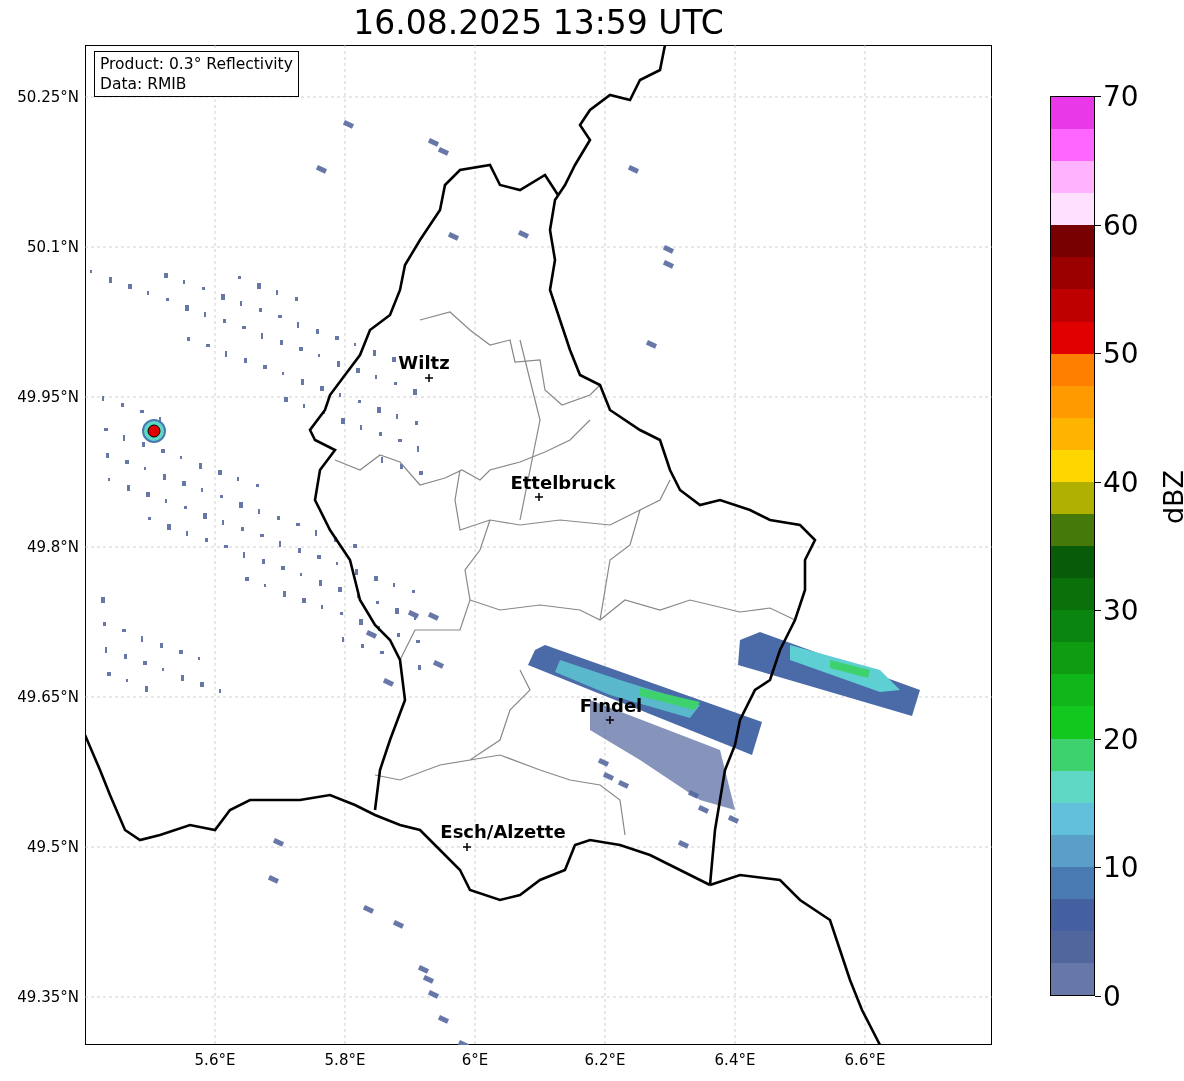 The height and width of the screenshot is (1081, 1184). I want to click on colorbar-tick-label: 50, so click(1121, 353).